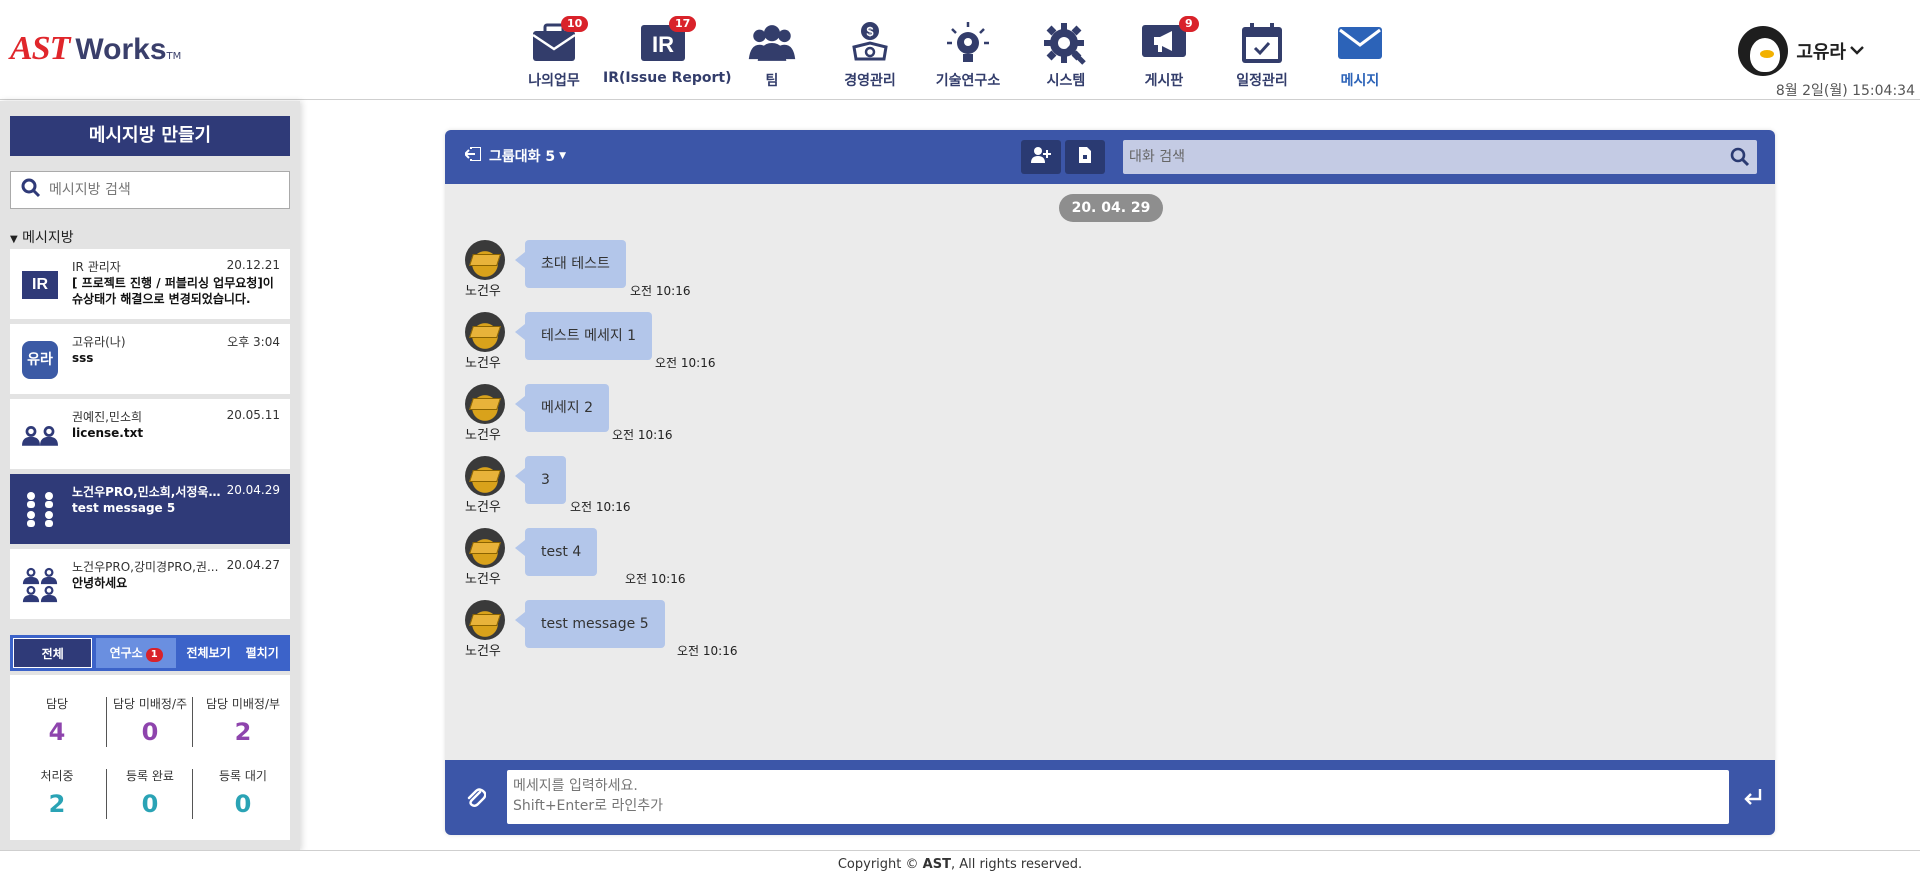 This screenshot has height=880, width=1920. Describe the element at coordinates (540, 480) in the screenshot. I see `message-bubble: 3` at that location.